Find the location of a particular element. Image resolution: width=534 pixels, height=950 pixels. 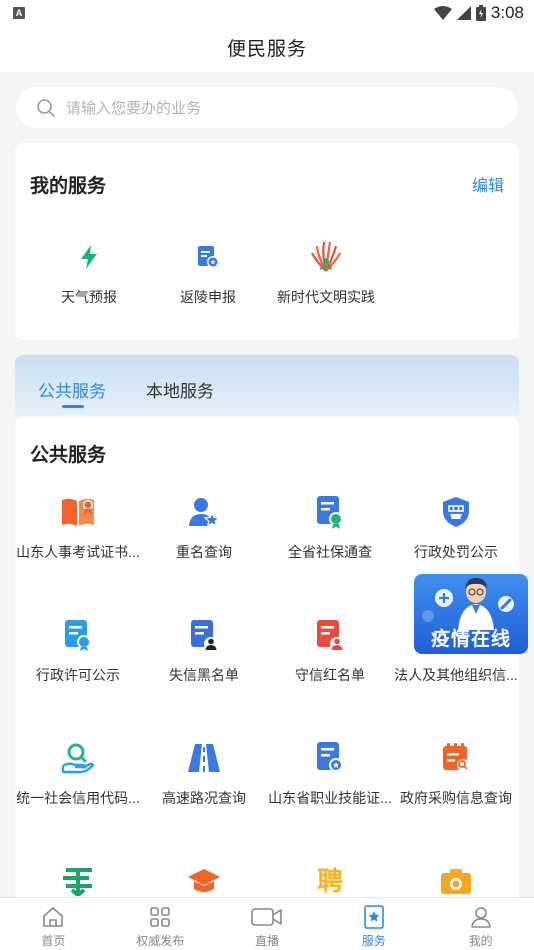

tab-public-services: 公共服务 is located at coordinates (72, 389).